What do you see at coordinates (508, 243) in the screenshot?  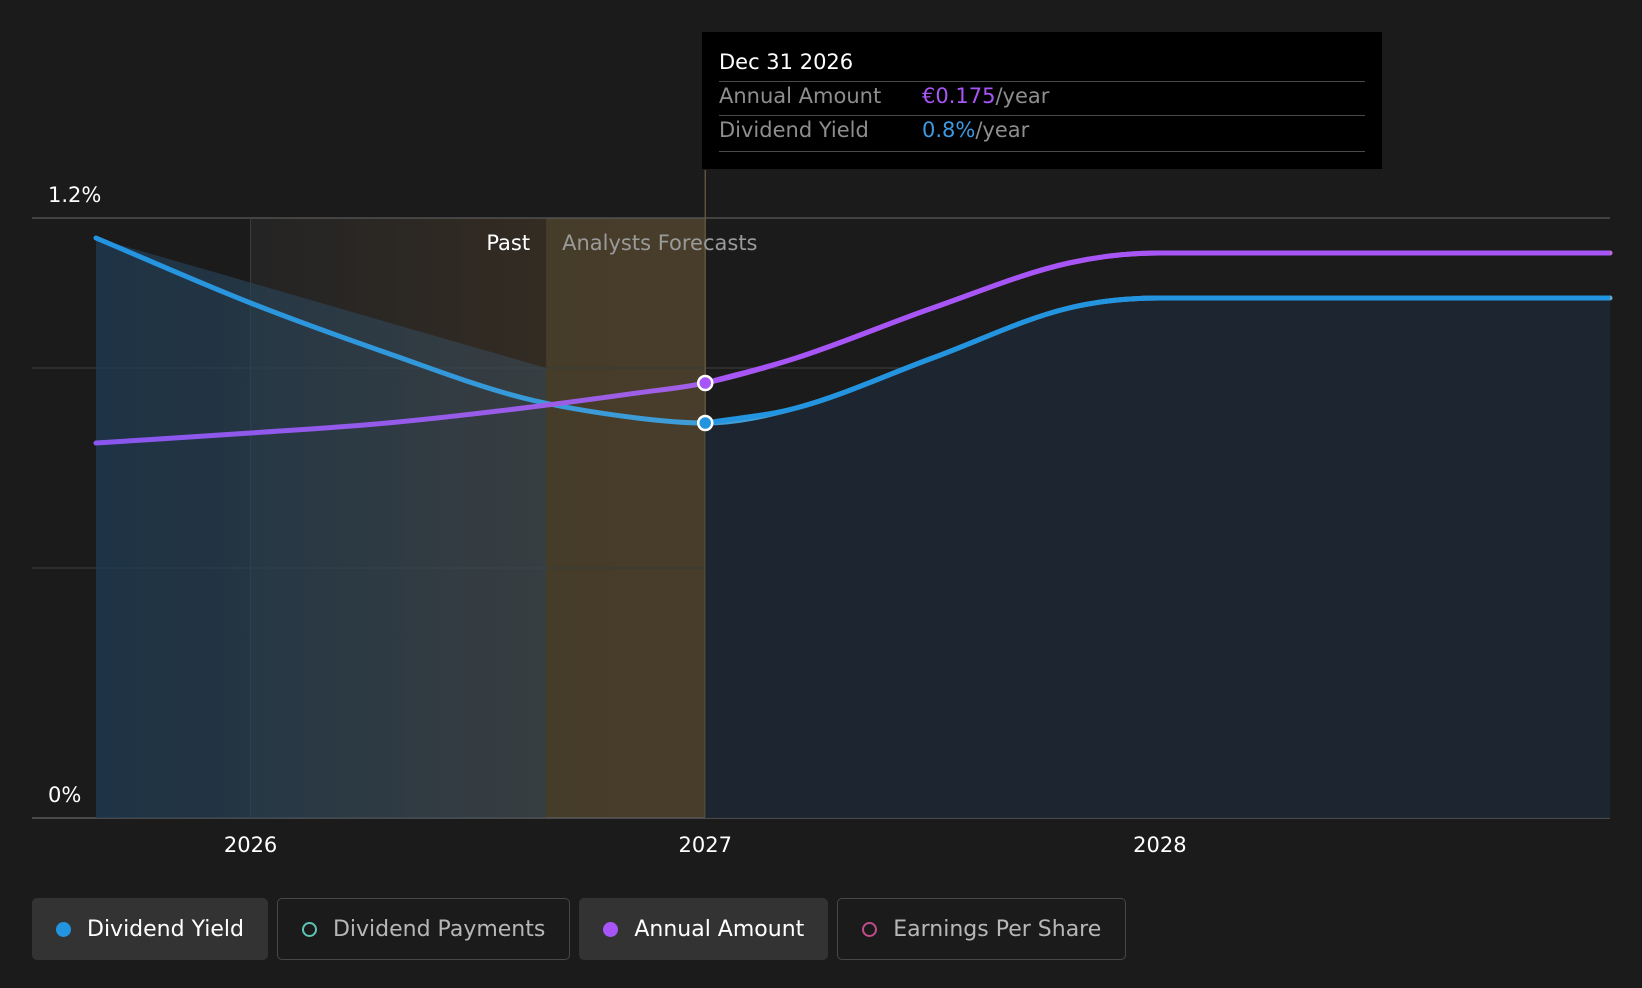 I see `past-label: Past` at bounding box center [508, 243].